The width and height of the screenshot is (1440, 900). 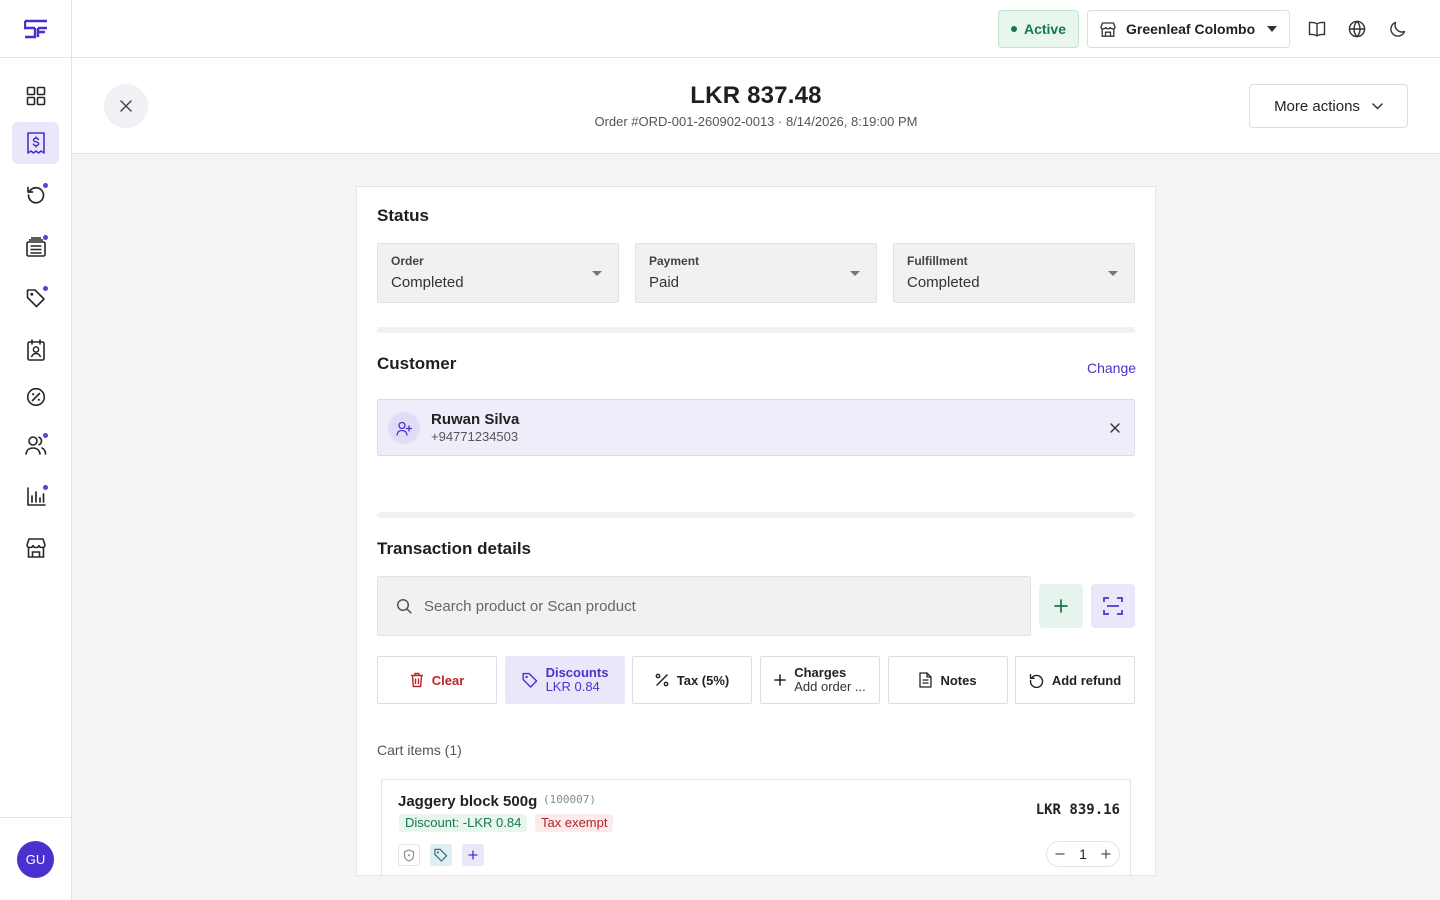 I want to click on quantity-value: 1, so click(x=1083, y=854).